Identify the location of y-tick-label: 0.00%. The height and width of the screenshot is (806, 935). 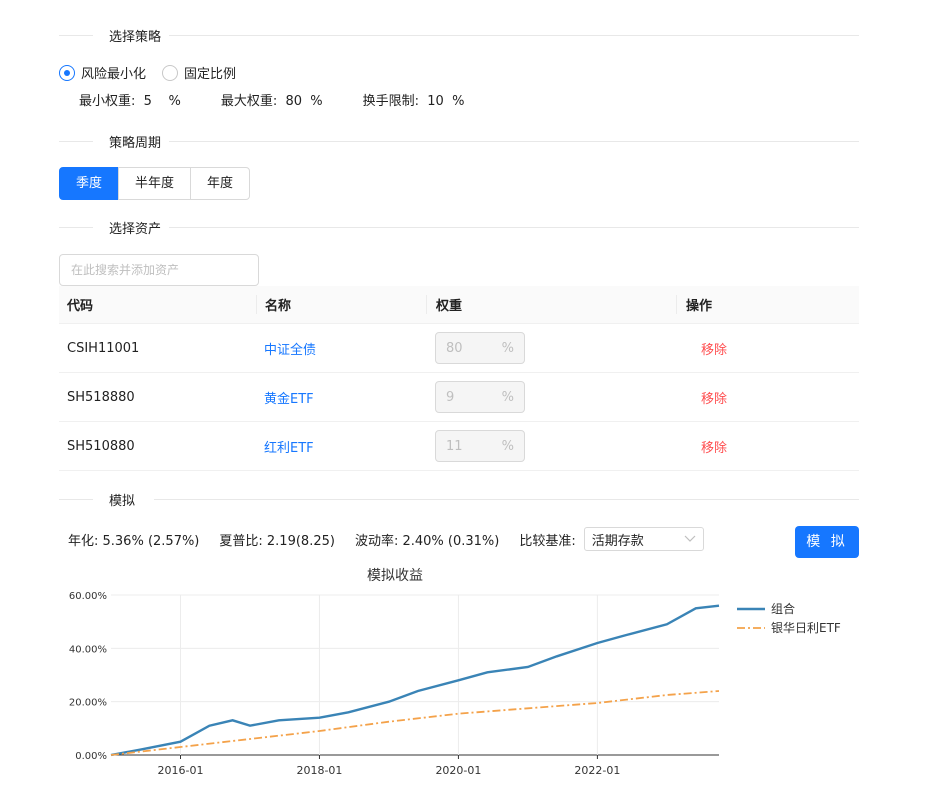
(91, 756).